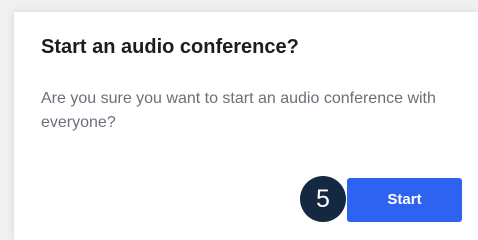  I want to click on dialog-title: Start an audio conference?, so click(170, 47).